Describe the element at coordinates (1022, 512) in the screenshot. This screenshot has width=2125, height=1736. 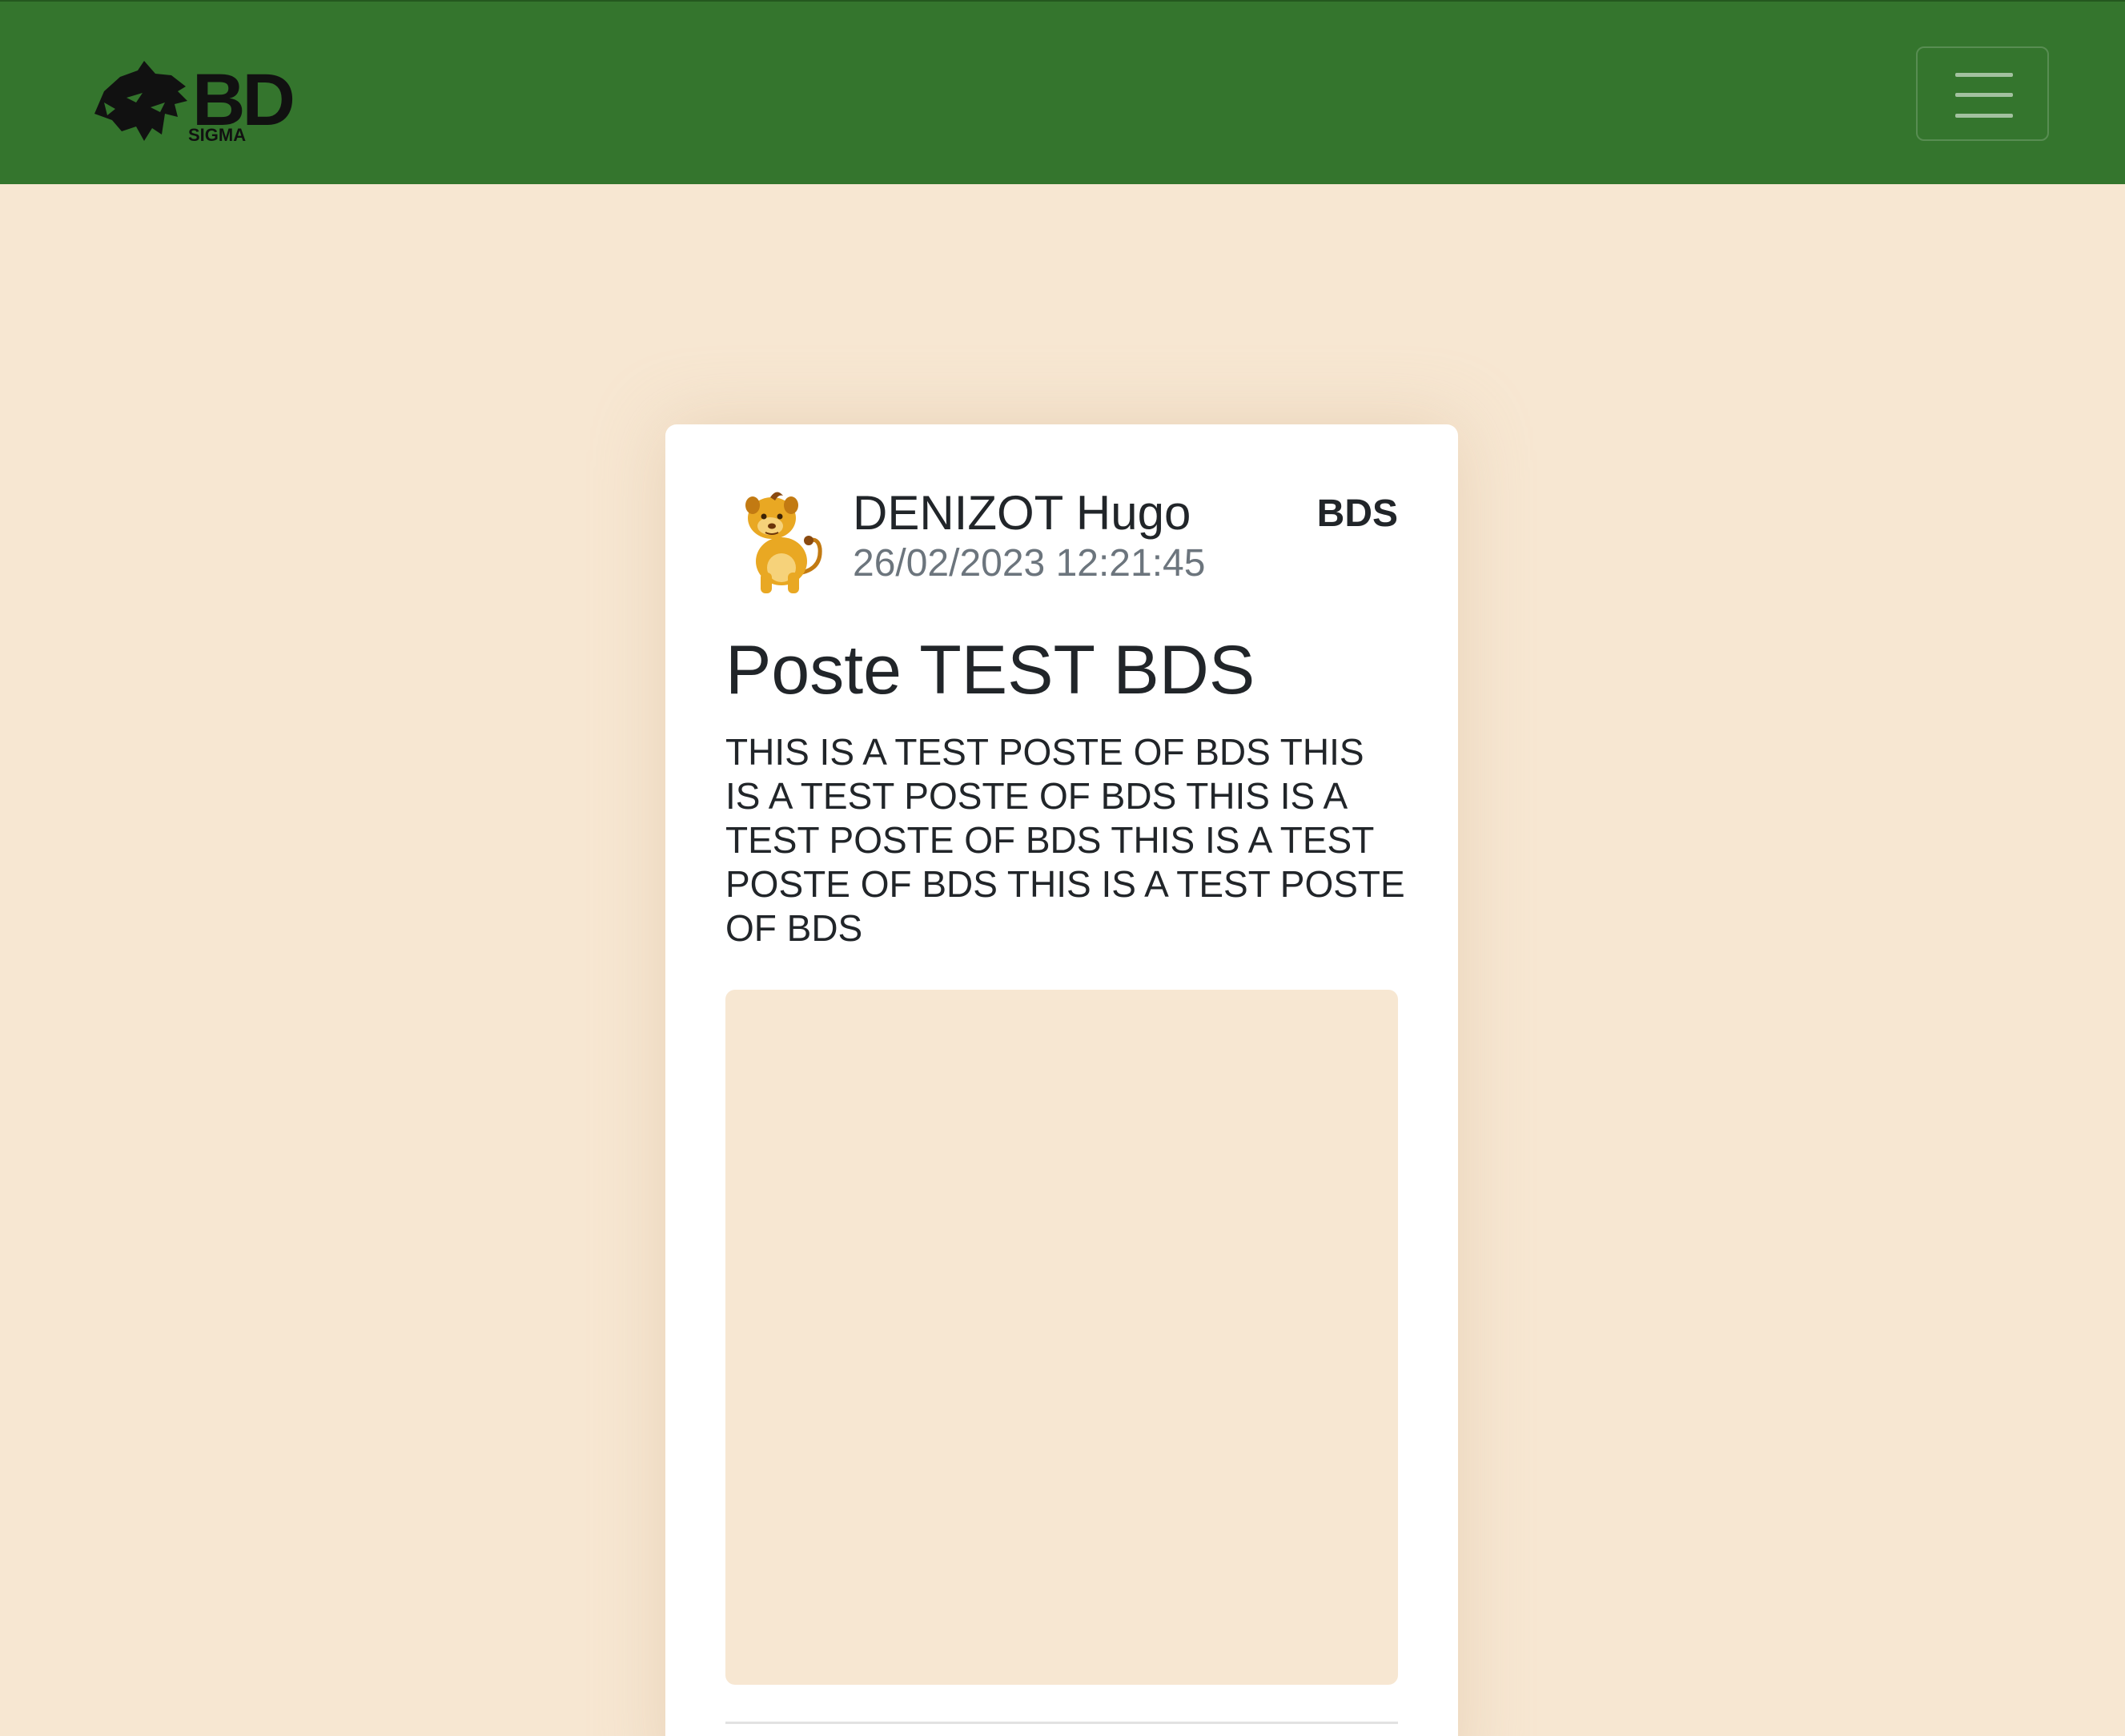
I see `post-author: DENIZOT Hugo` at that location.